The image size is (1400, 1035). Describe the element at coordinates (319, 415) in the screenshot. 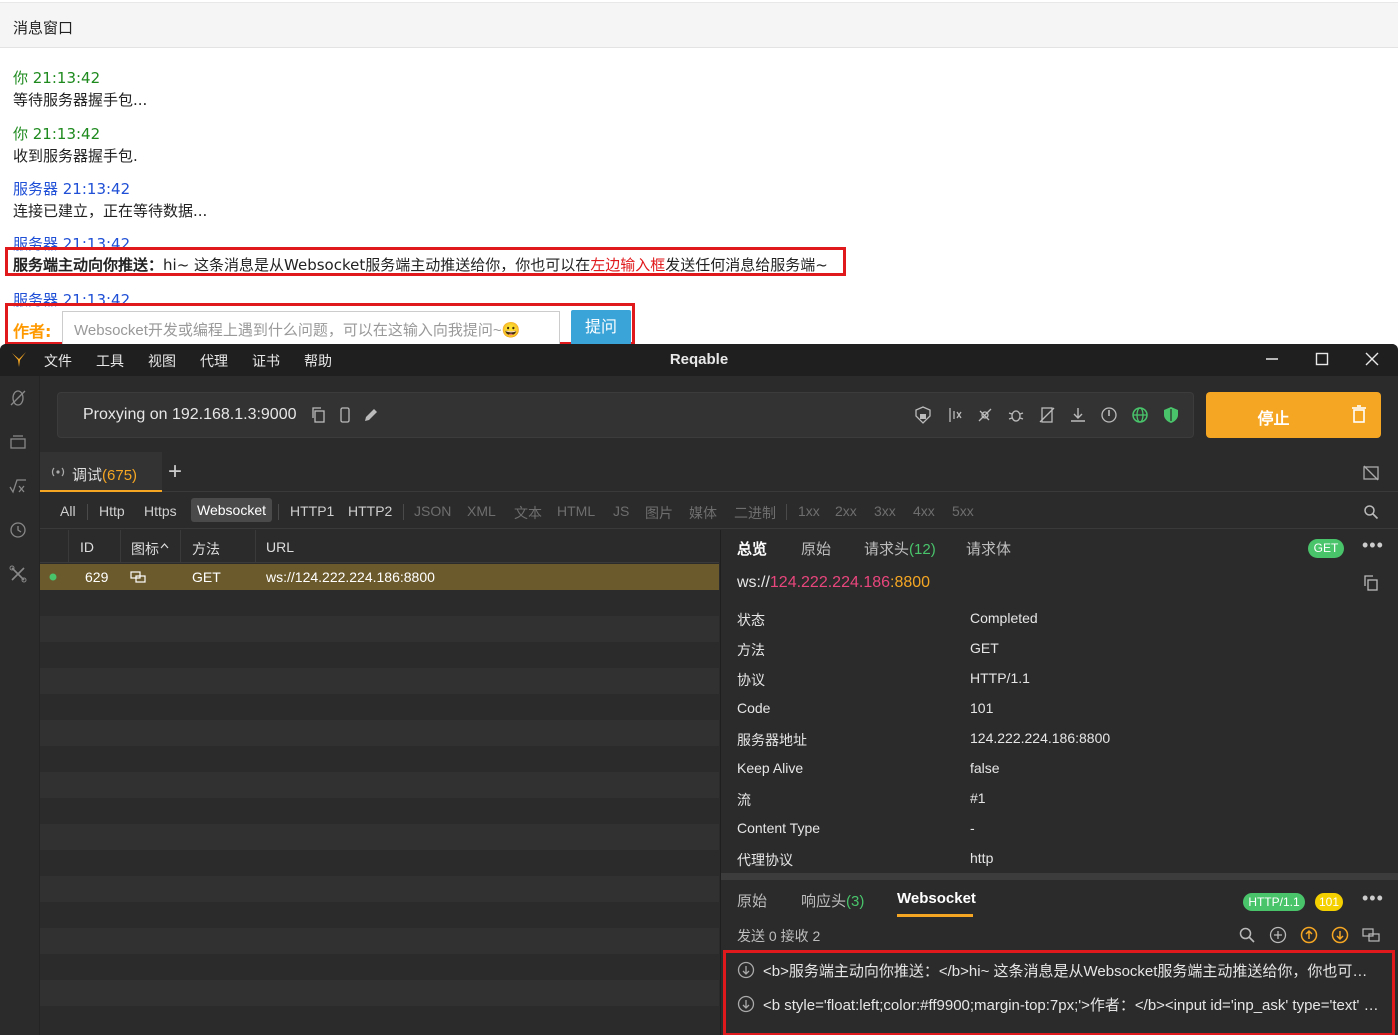

I see `copy-icon` at that location.